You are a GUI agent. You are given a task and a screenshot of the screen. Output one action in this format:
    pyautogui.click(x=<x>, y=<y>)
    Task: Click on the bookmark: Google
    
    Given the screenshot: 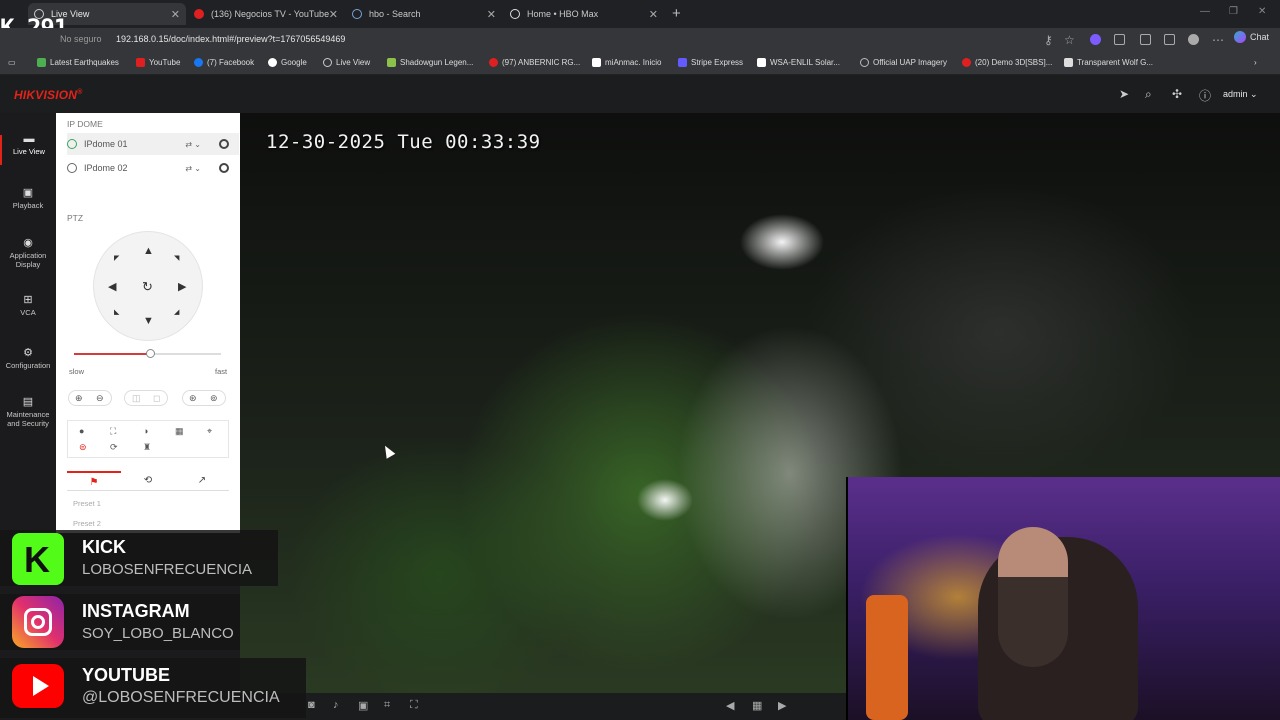 What is the action you would take?
    pyautogui.click(x=287, y=62)
    